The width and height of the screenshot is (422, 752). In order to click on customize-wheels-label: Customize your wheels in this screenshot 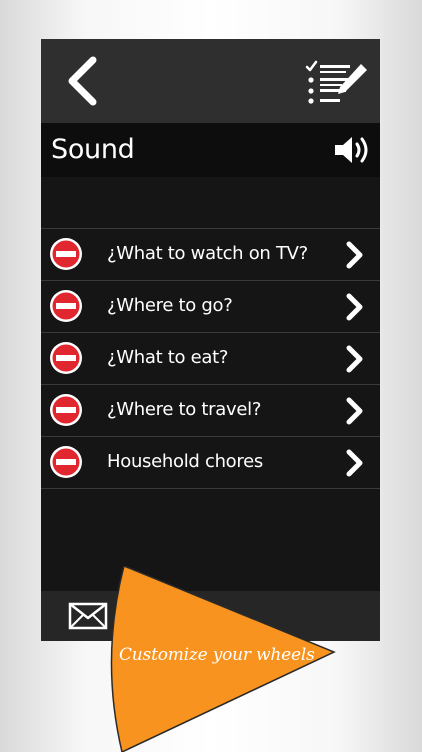, I will do `click(217, 655)`.